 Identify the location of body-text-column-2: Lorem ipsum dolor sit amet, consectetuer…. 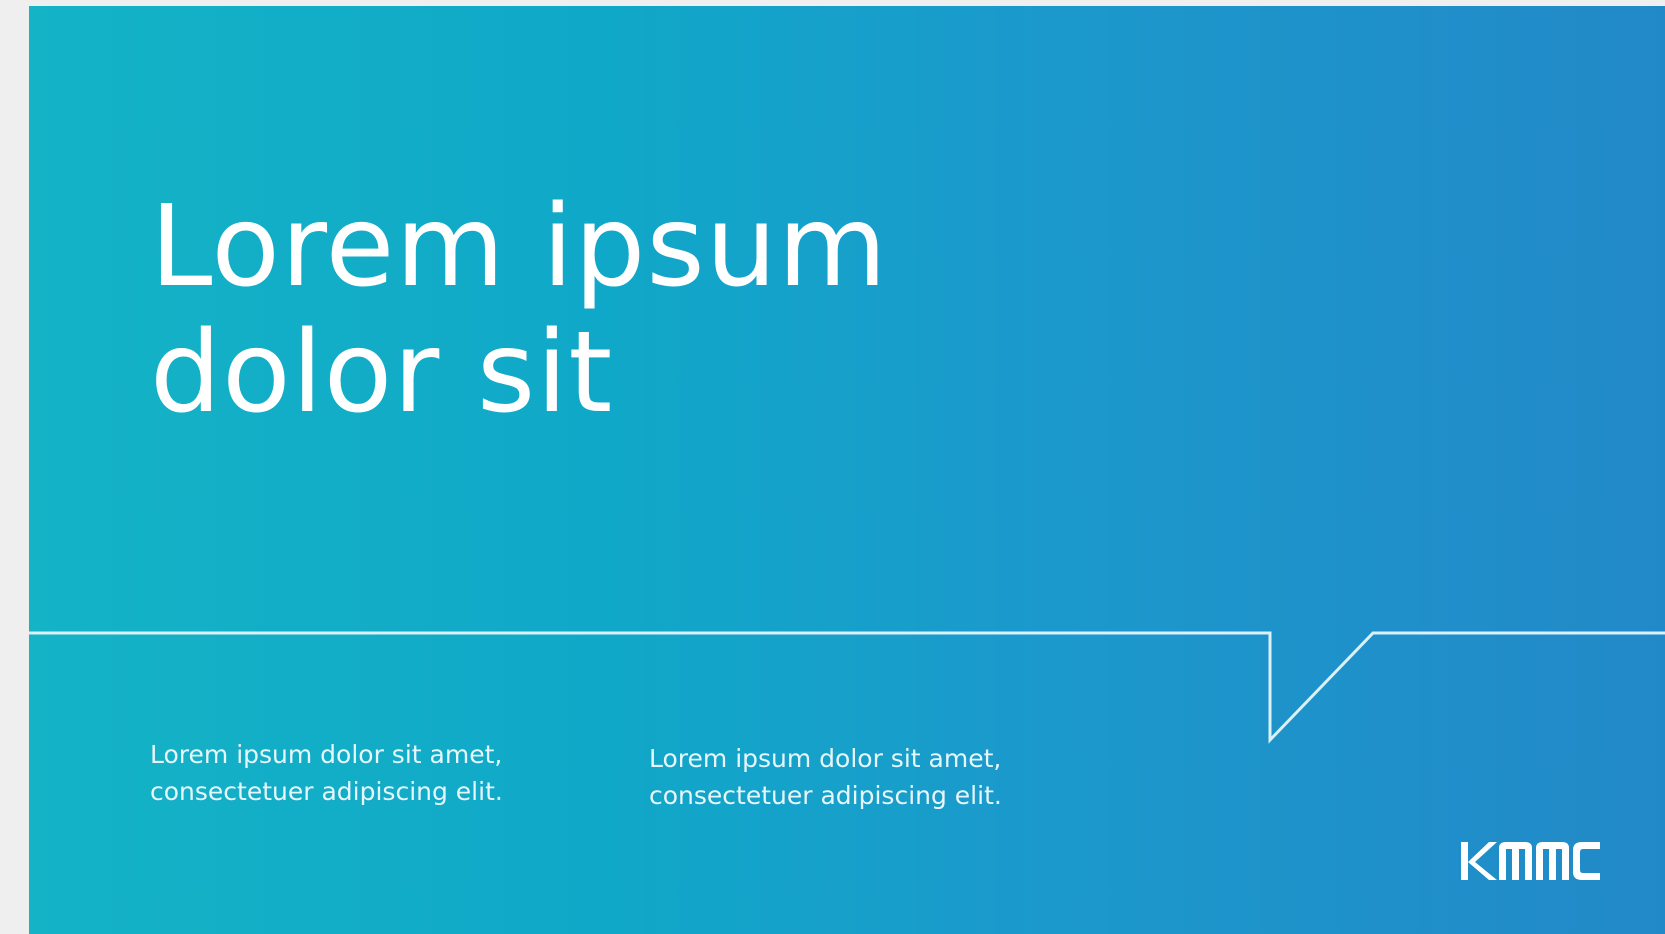
(825, 777).